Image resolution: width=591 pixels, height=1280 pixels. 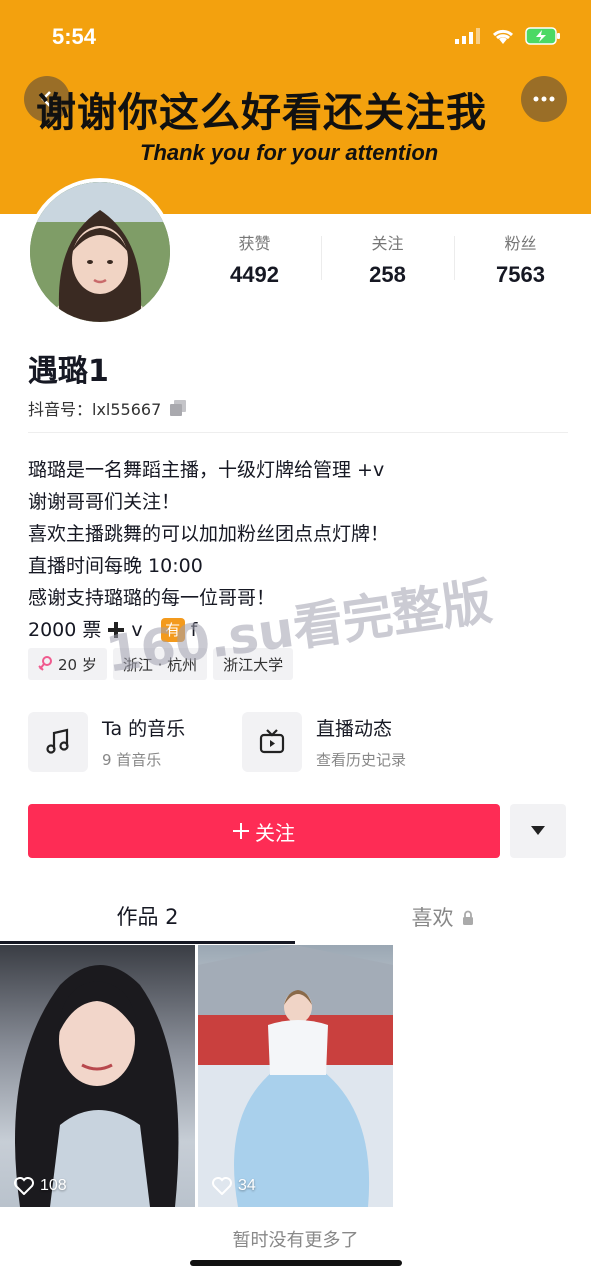 I want to click on video-thumbnail: 34, so click(x=295, y=1076).